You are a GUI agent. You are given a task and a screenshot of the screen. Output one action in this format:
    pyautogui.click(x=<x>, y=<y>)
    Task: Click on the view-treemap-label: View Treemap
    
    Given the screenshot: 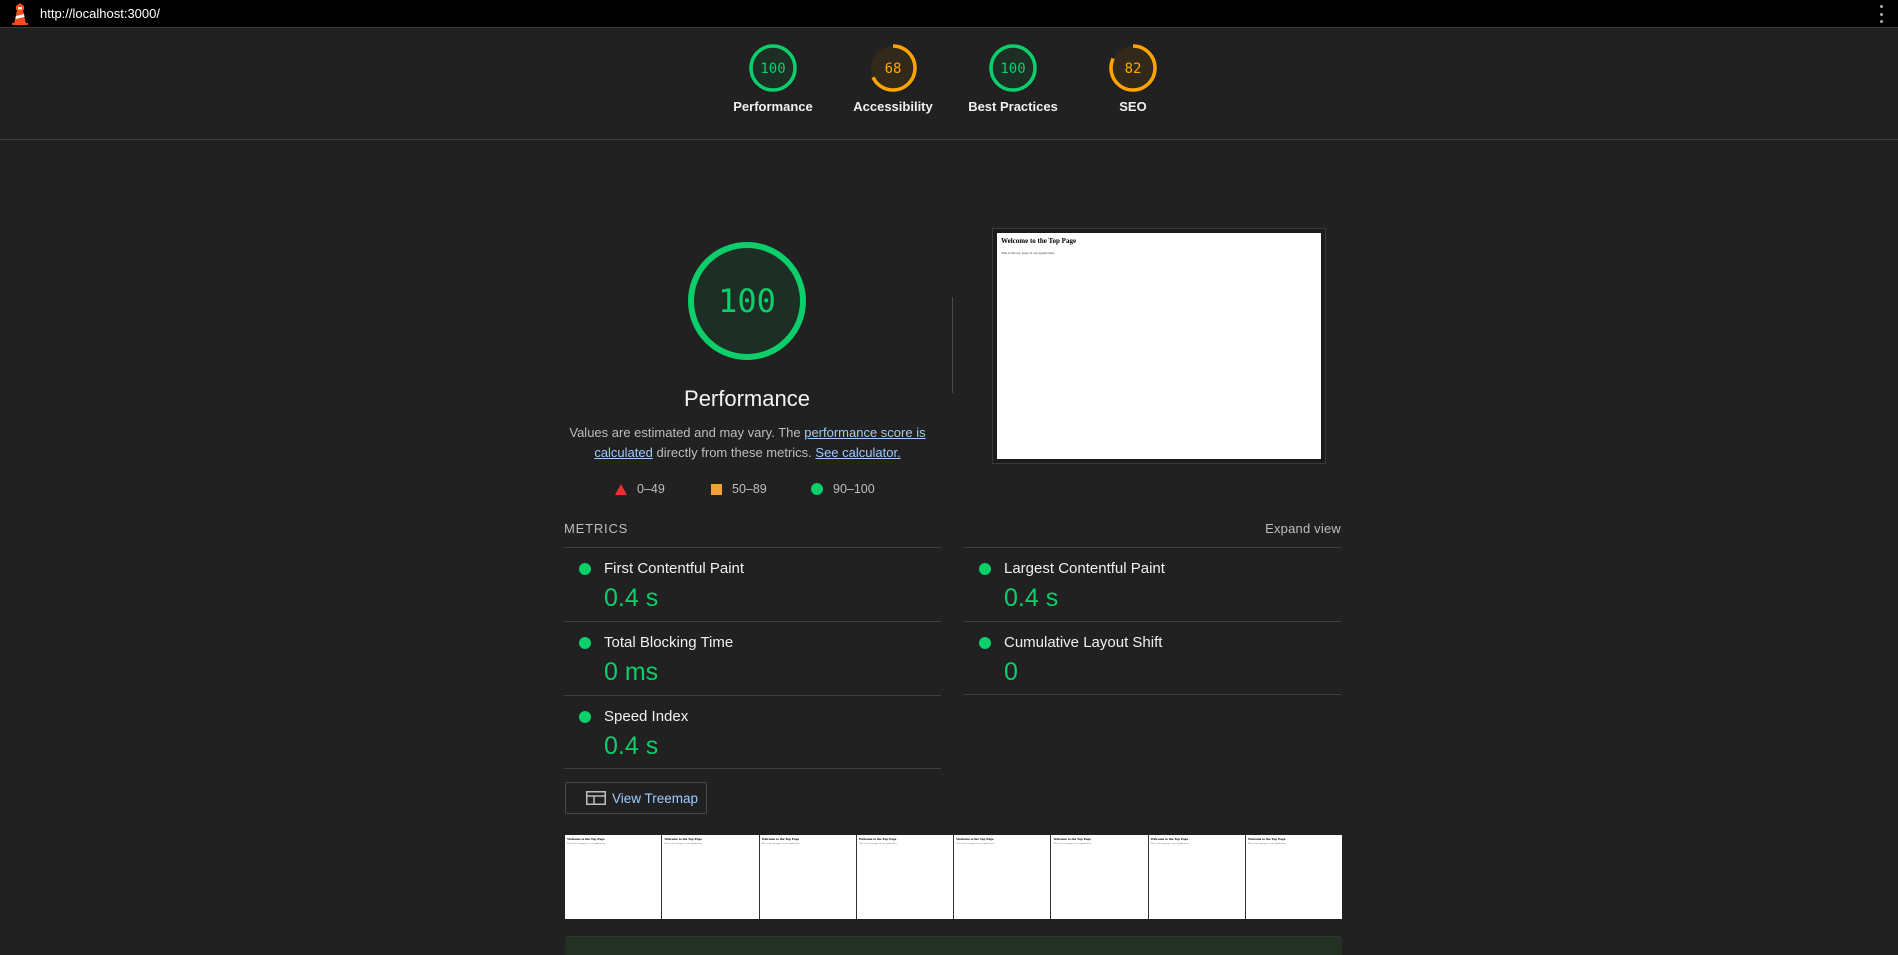 What is the action you would take?
    pyautogui.click(x=655, y=798)
    